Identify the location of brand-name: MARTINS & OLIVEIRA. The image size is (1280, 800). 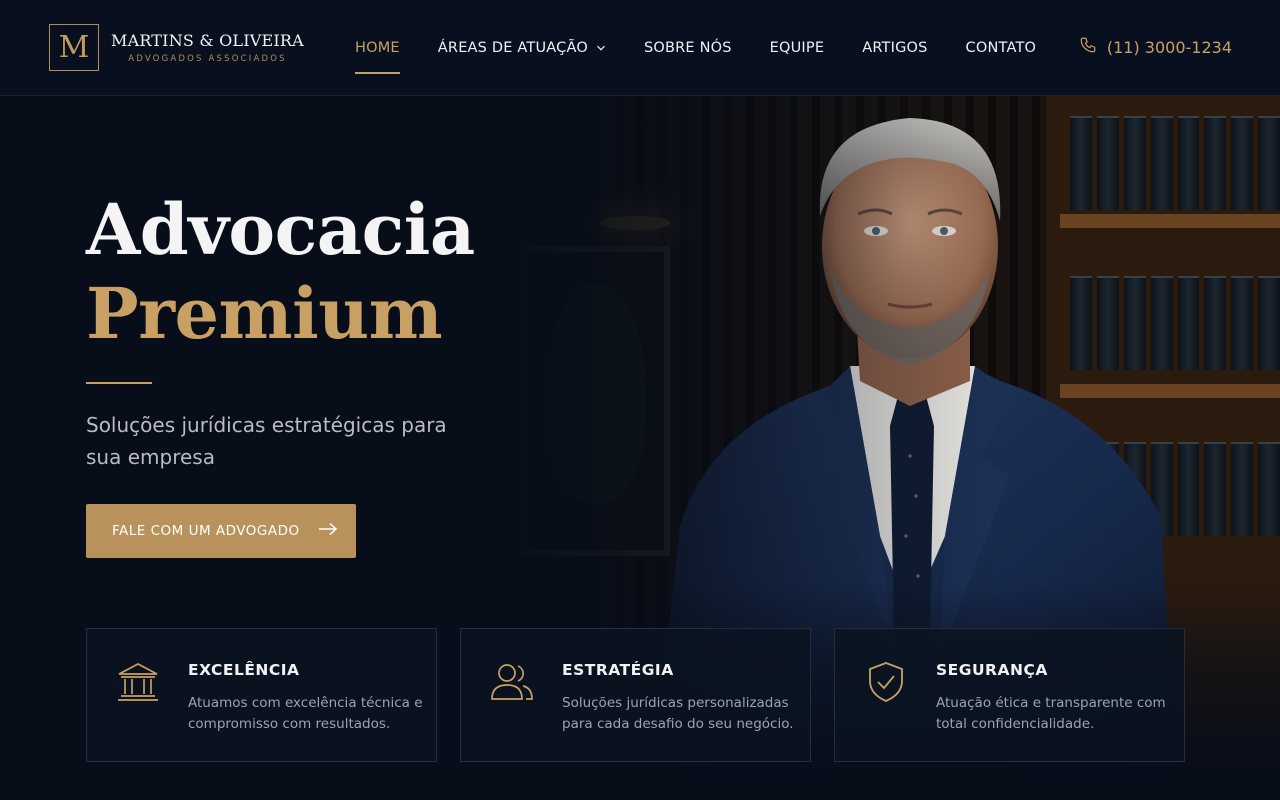
(207, 40).